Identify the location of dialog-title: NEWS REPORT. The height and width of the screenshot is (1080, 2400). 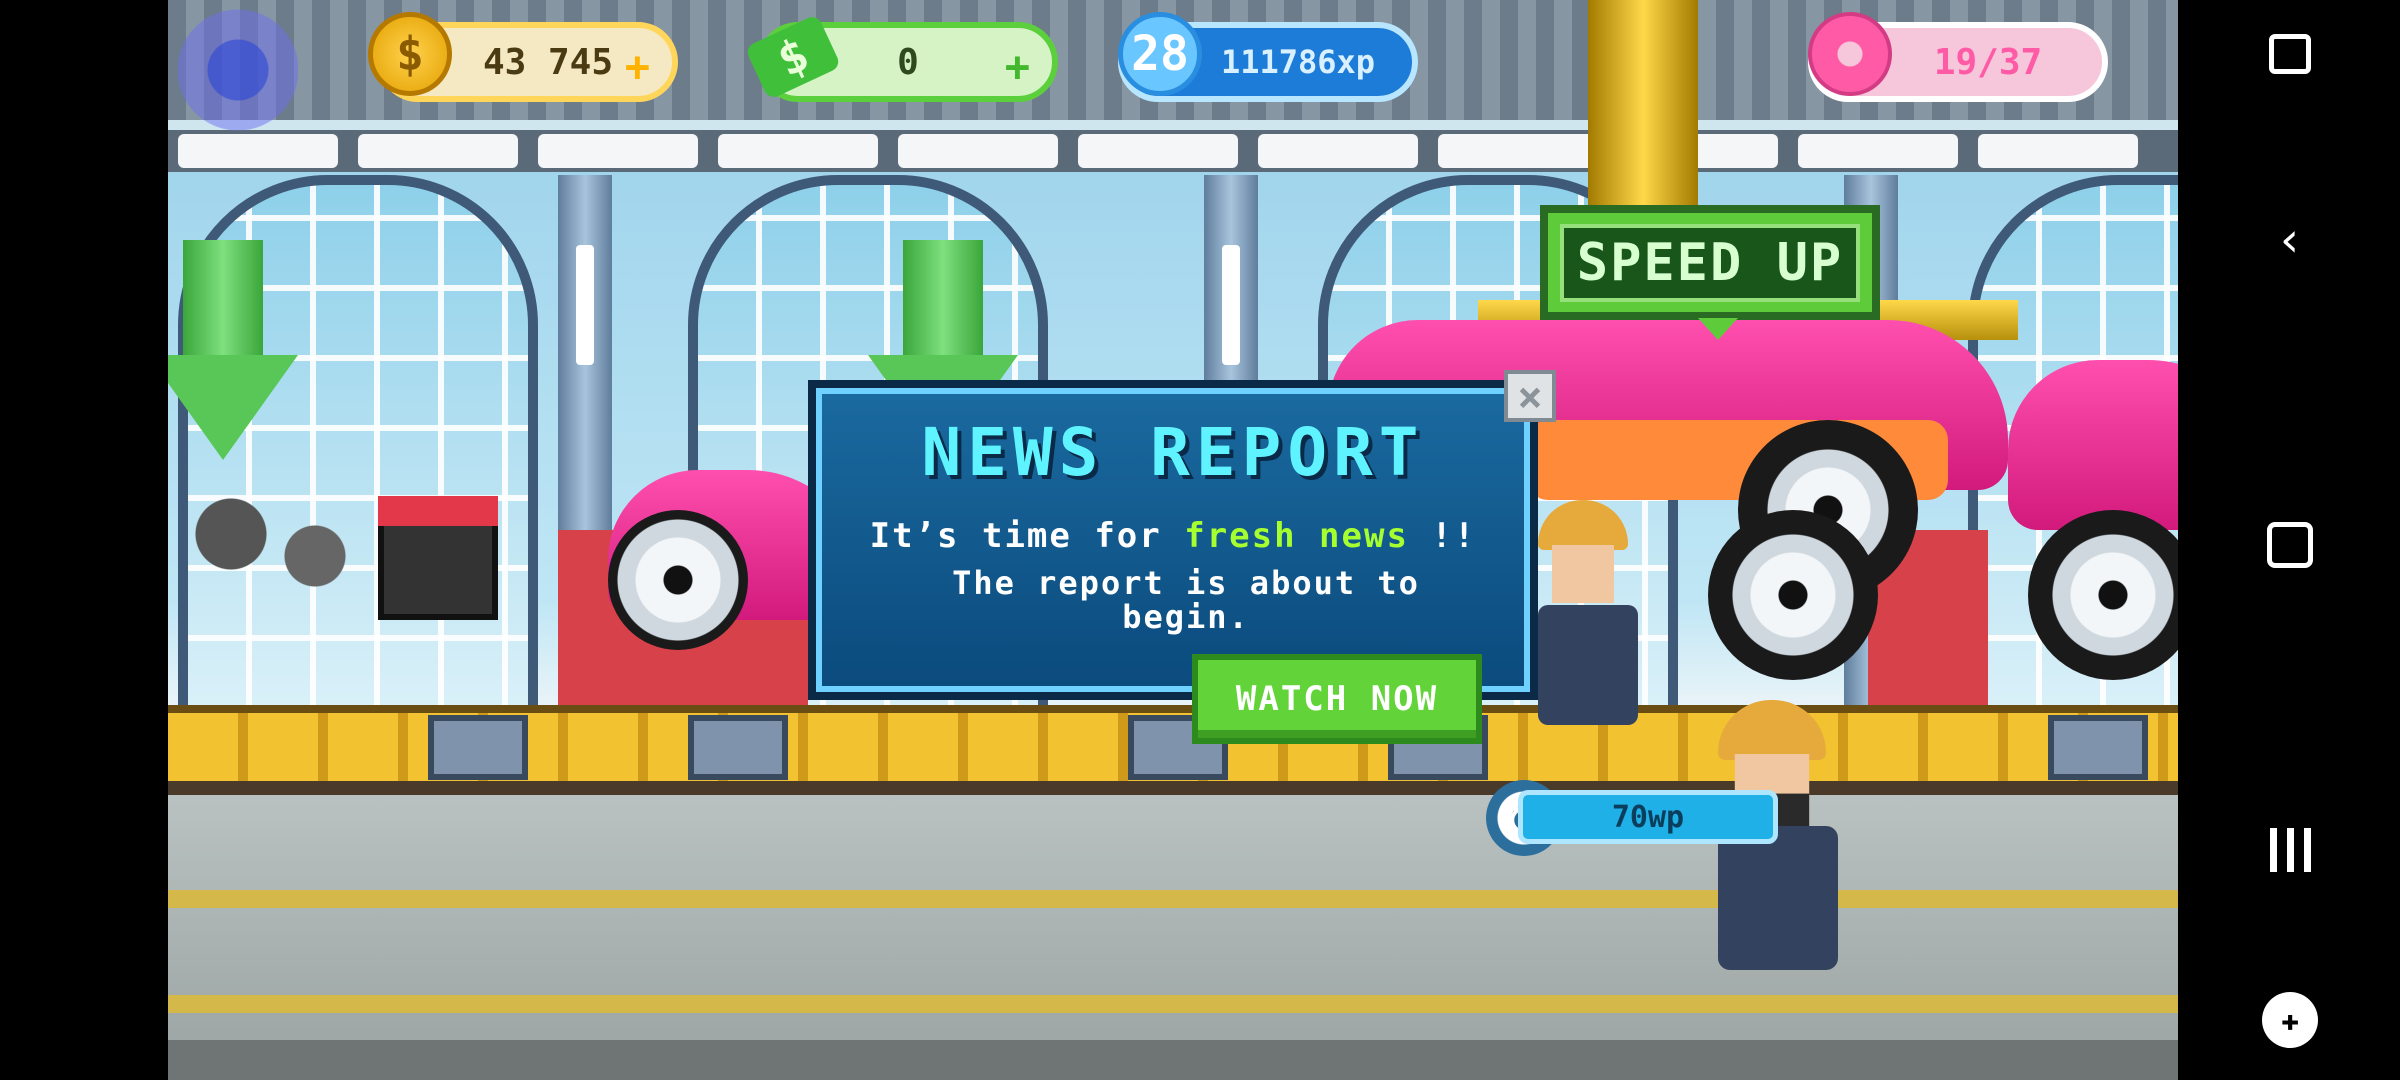
(1173, 452).